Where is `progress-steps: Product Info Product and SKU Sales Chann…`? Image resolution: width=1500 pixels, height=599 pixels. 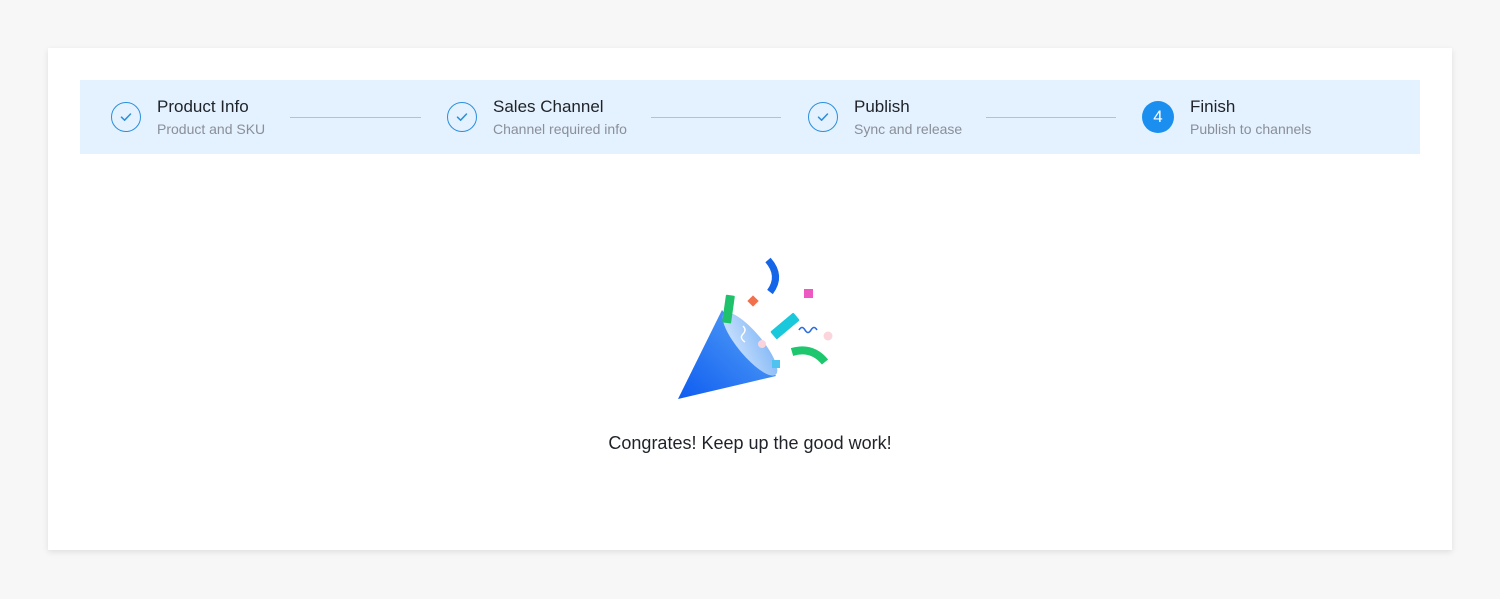
progress-steps: Product Info Product and SKU Sales Chann… is located at coordinates (750, 117).